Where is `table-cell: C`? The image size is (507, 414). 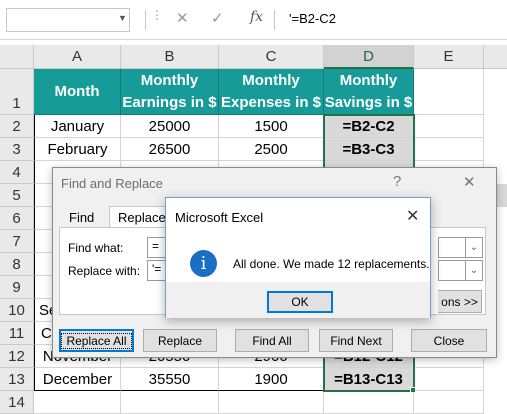 table-cell: C is located at coordinates (44, 333).